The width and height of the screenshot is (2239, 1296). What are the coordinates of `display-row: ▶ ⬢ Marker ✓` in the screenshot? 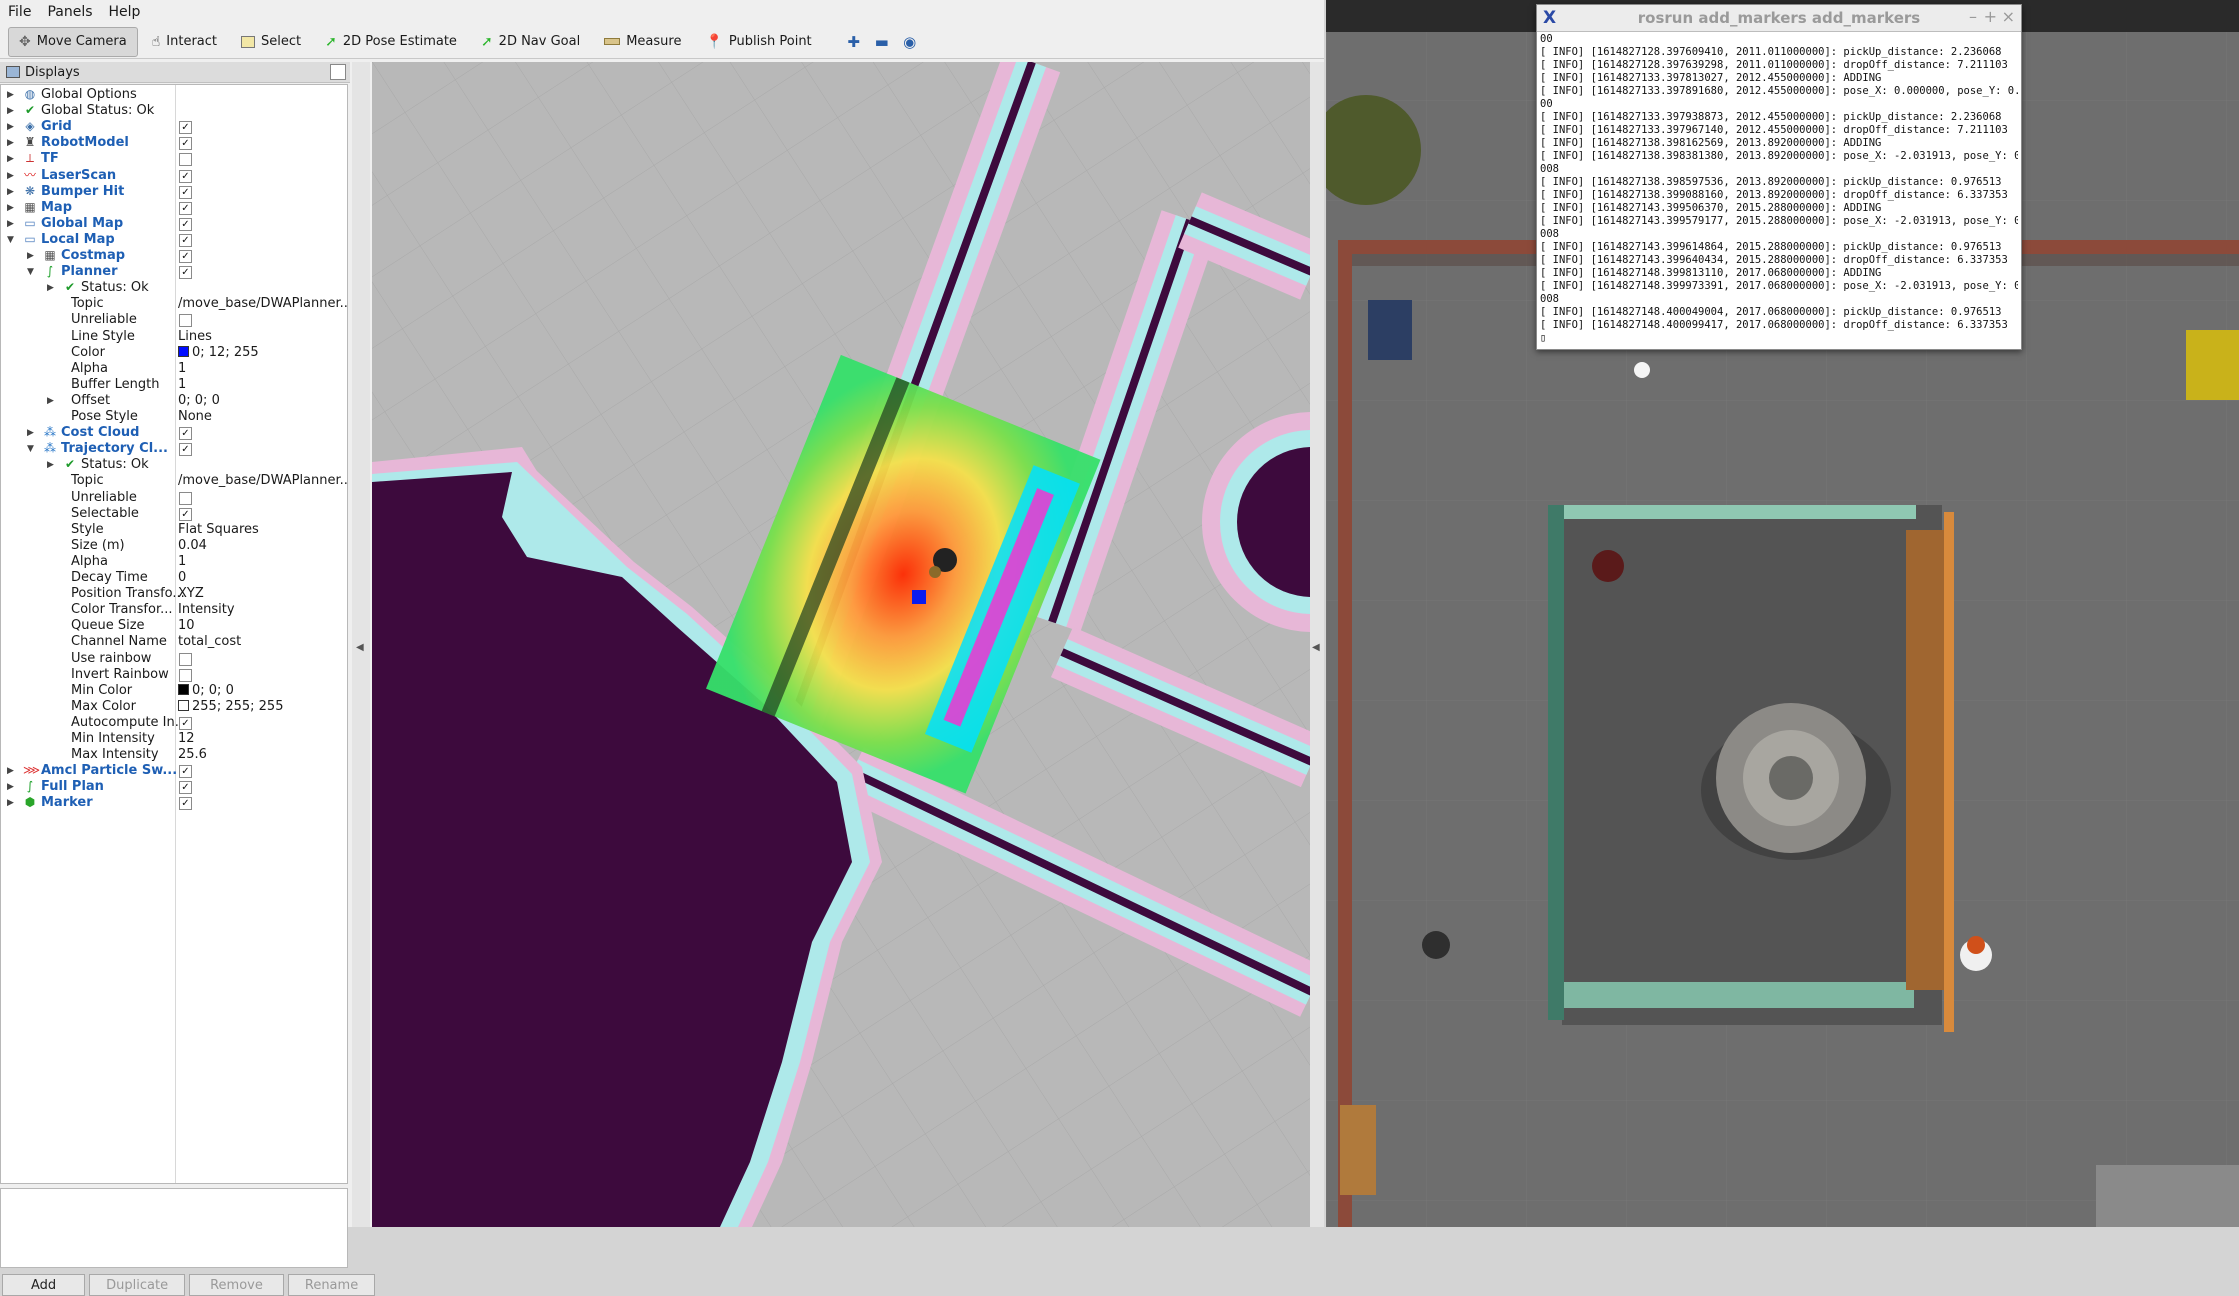 It's located at (174, 803).